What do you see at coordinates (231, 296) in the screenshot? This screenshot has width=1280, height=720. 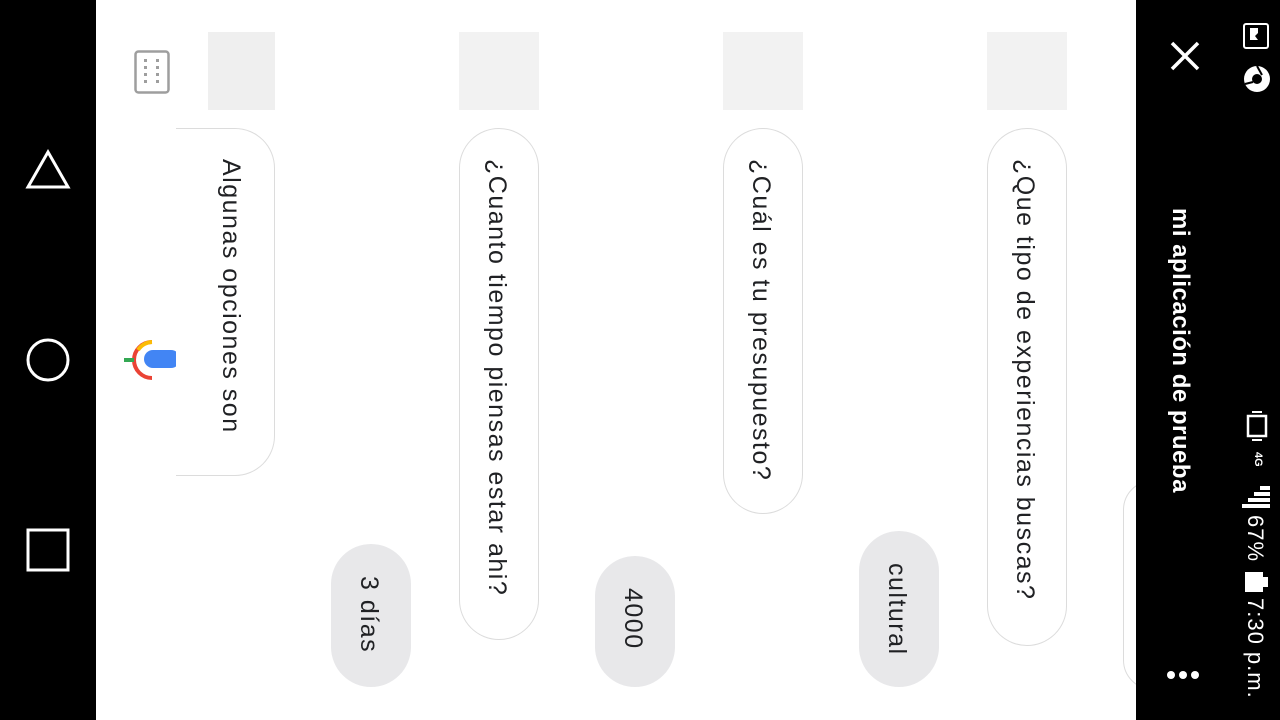 I see `message-text: Algunas opciones son` at bounding box center [231, 296].